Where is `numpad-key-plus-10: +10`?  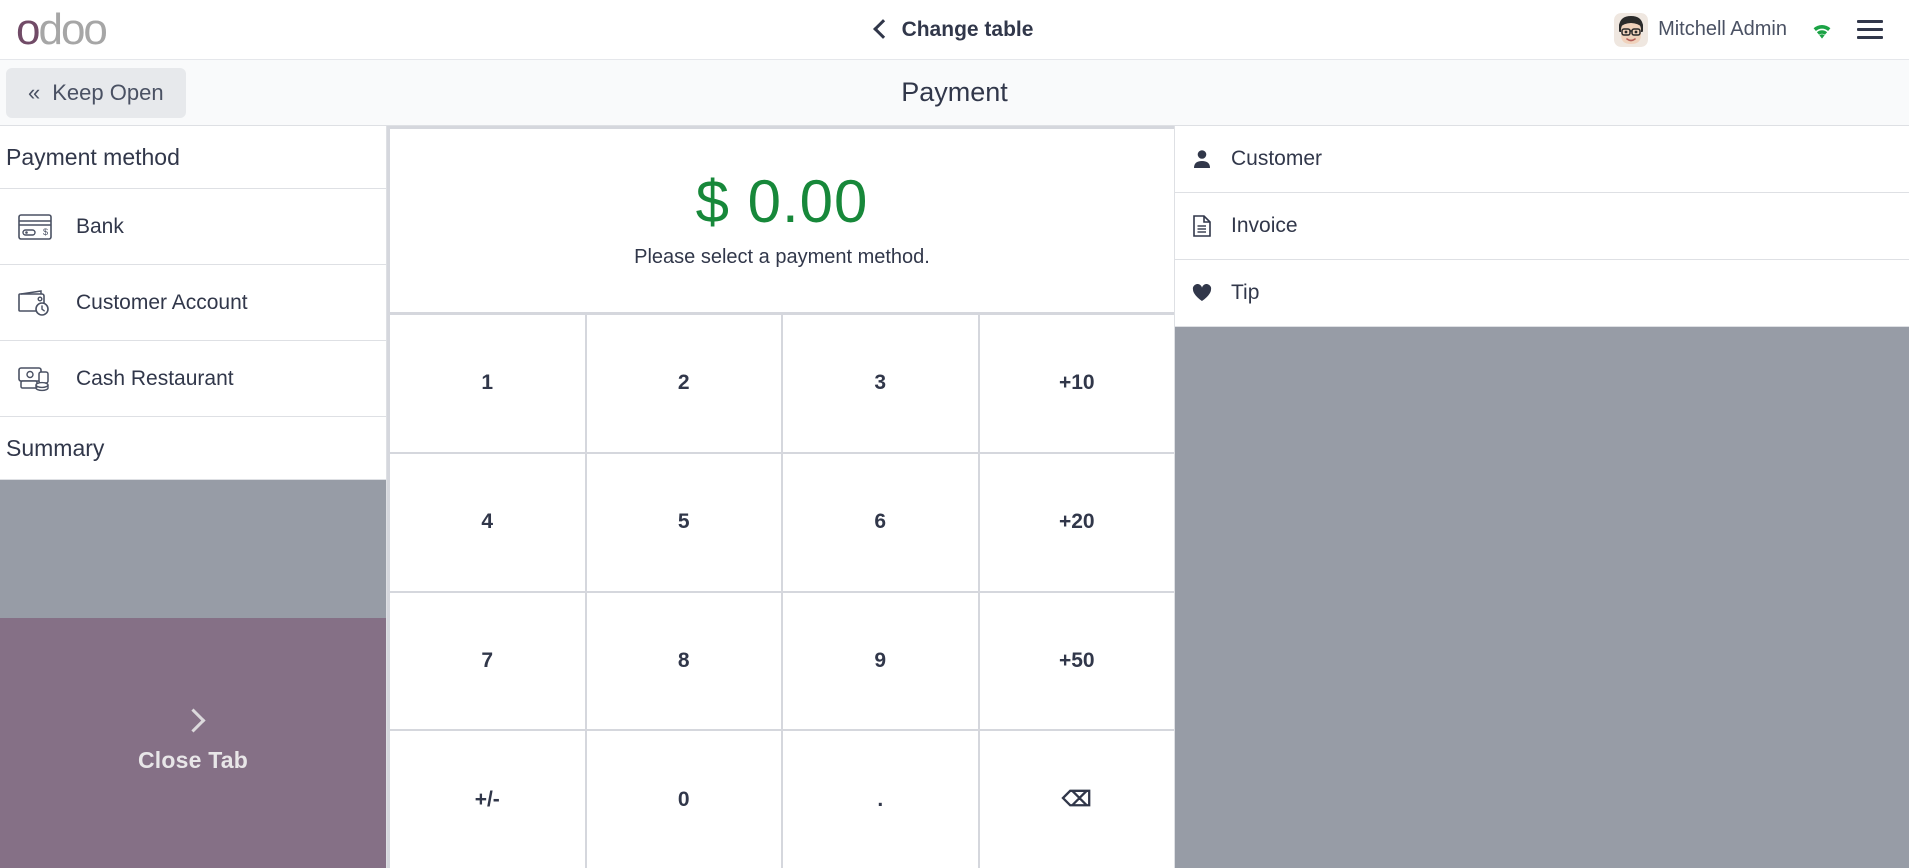
numpad-key-plus-10: +10 is located at coordinates (1076, 383).